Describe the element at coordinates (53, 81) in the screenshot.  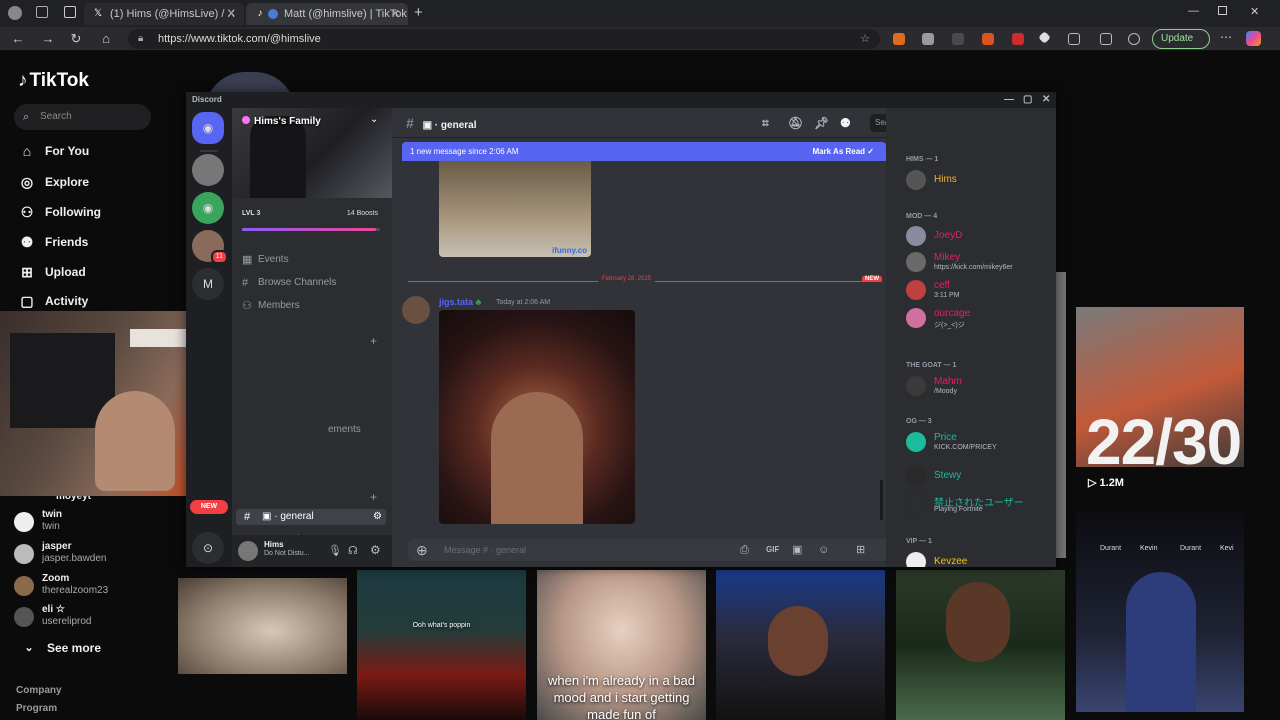
I see `tiktok-logo: ♪ TikTok` at that location.